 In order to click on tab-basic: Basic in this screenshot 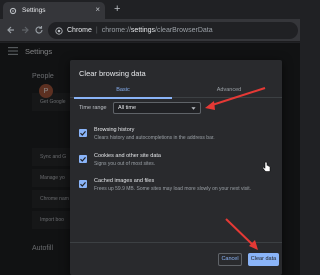, I will do `click(123, 90)`.